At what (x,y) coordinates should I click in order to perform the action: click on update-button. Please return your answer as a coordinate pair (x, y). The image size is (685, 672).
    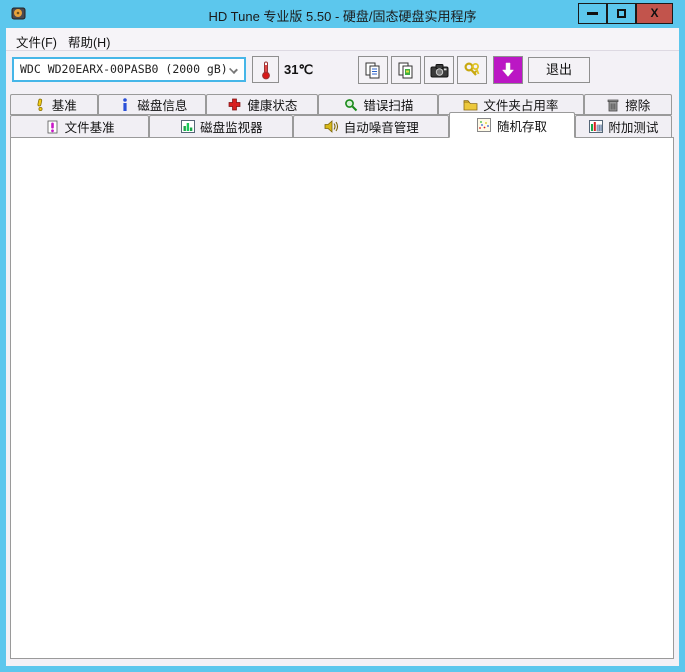
    Looking at the image, I should click on (508, 70).